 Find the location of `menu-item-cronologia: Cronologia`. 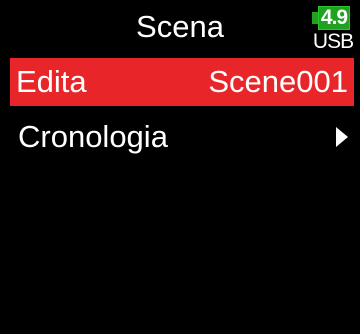

menu-item-cronologia: Cronologia is located at coordinates (180, 137).